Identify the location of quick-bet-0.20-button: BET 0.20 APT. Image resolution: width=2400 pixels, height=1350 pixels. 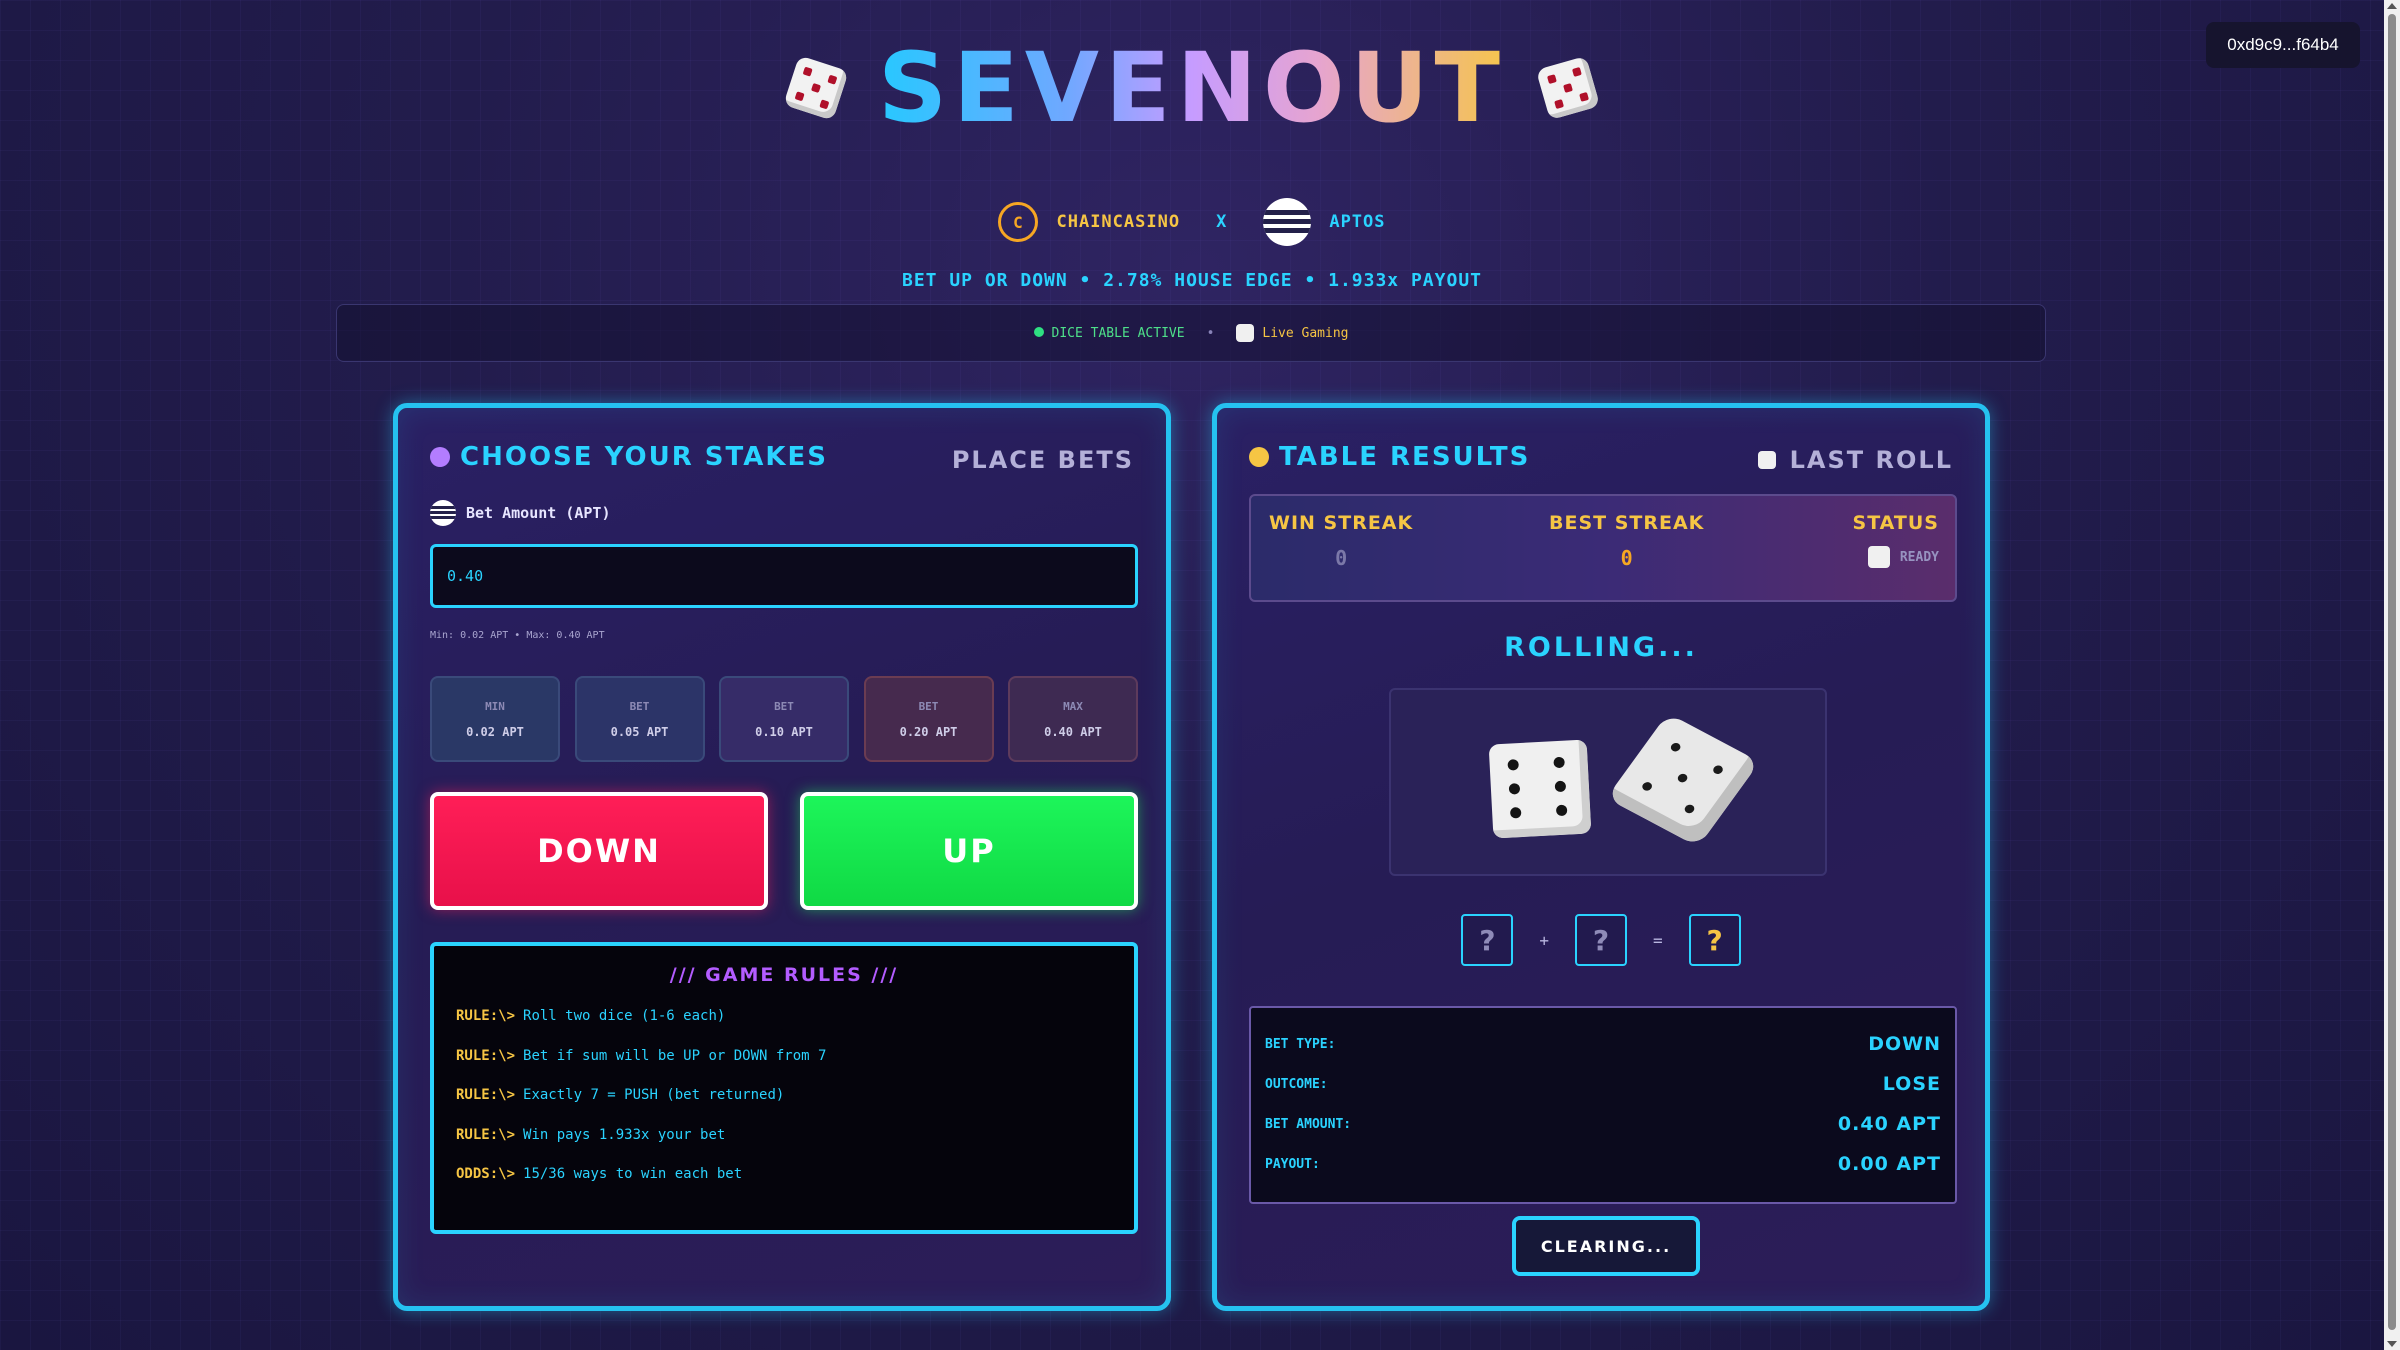
(928, 719).